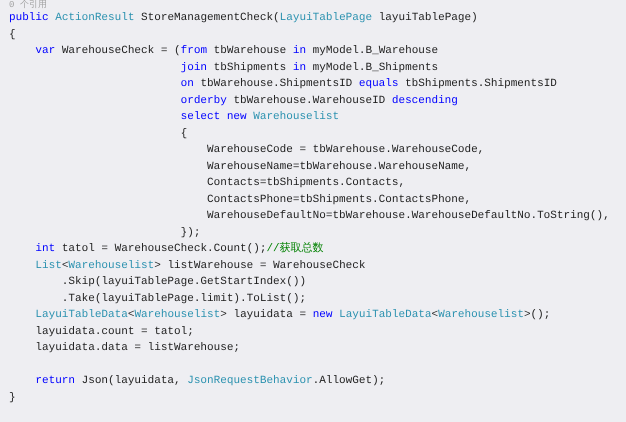  What do you see at coordinates (200, 266) in the screenshot?
I see `code-line: List<Warehouselist> listWarehouse = WarehouseCheck` at bounding box center [200, 266].